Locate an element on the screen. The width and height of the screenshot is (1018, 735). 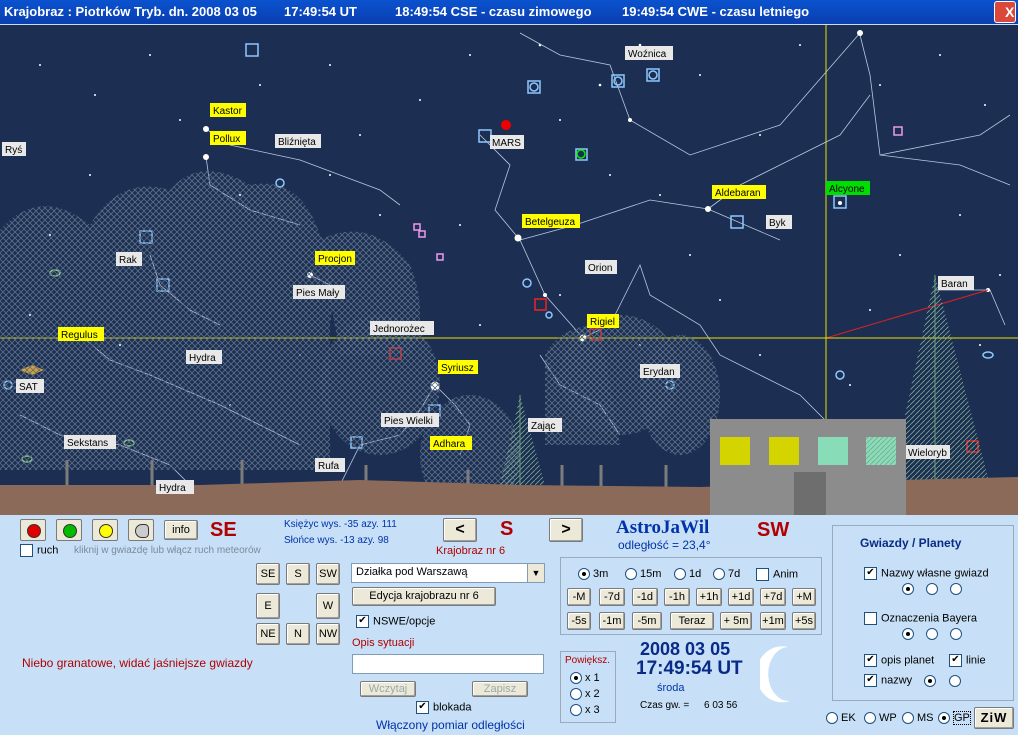
nav-sw-button: SW is located at coordinates (328, 574).